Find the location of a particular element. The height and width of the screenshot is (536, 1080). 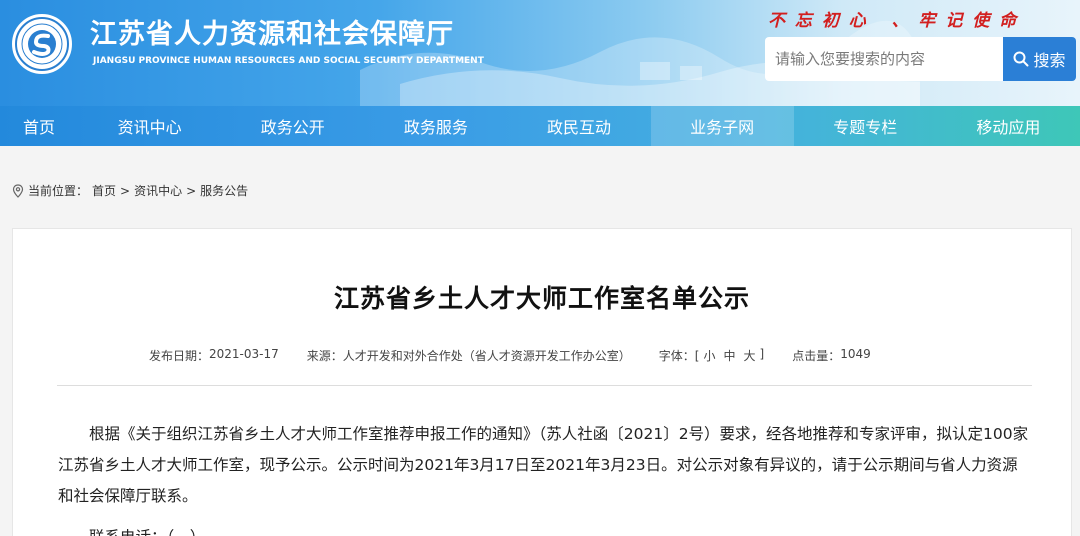

nav-home: 首页 is located at coordinates (39, 126).